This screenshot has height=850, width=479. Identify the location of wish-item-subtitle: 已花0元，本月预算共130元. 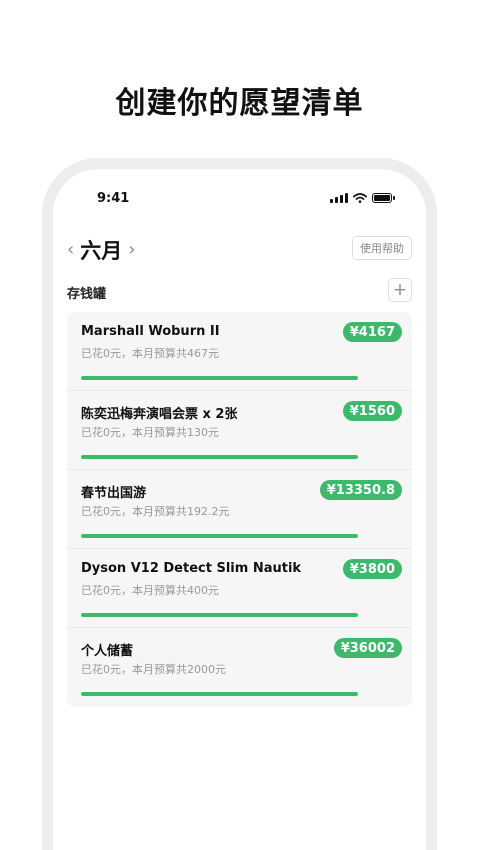
(150, 432).